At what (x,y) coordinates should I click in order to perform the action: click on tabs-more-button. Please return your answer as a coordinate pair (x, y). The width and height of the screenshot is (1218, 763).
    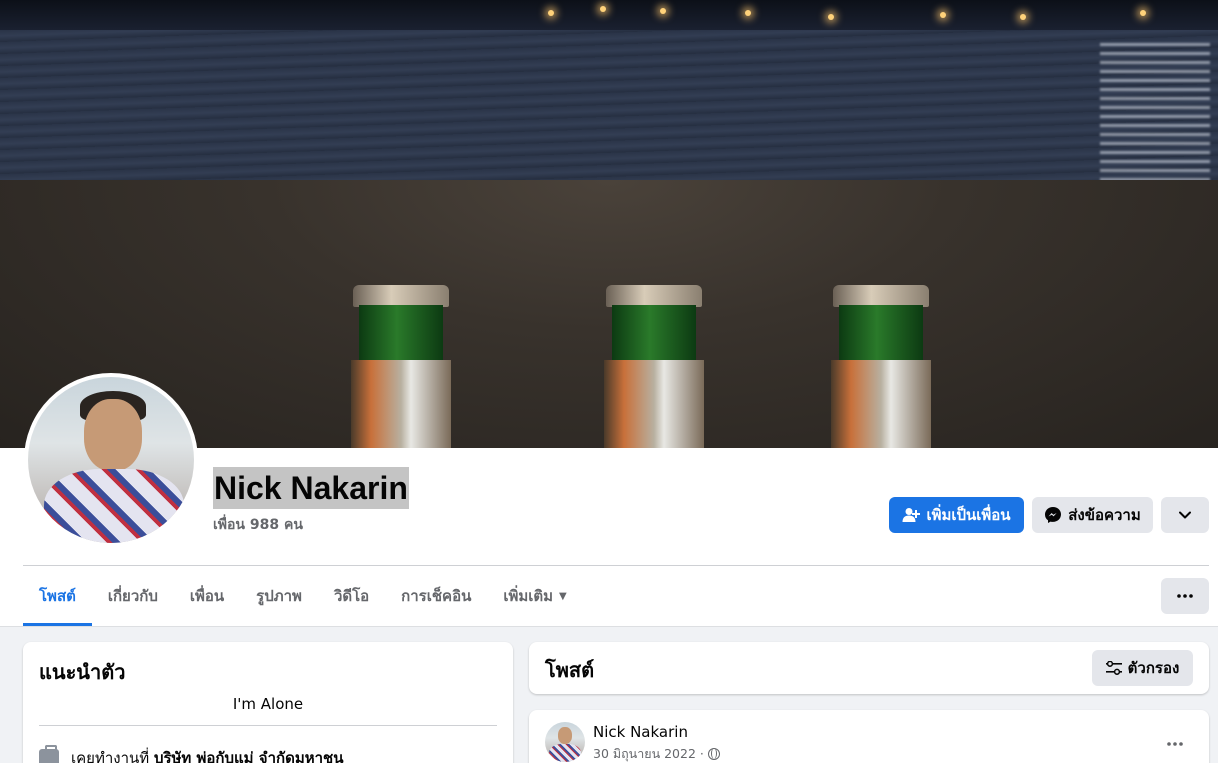
    Looking at the image, I should click on (1185, 596).